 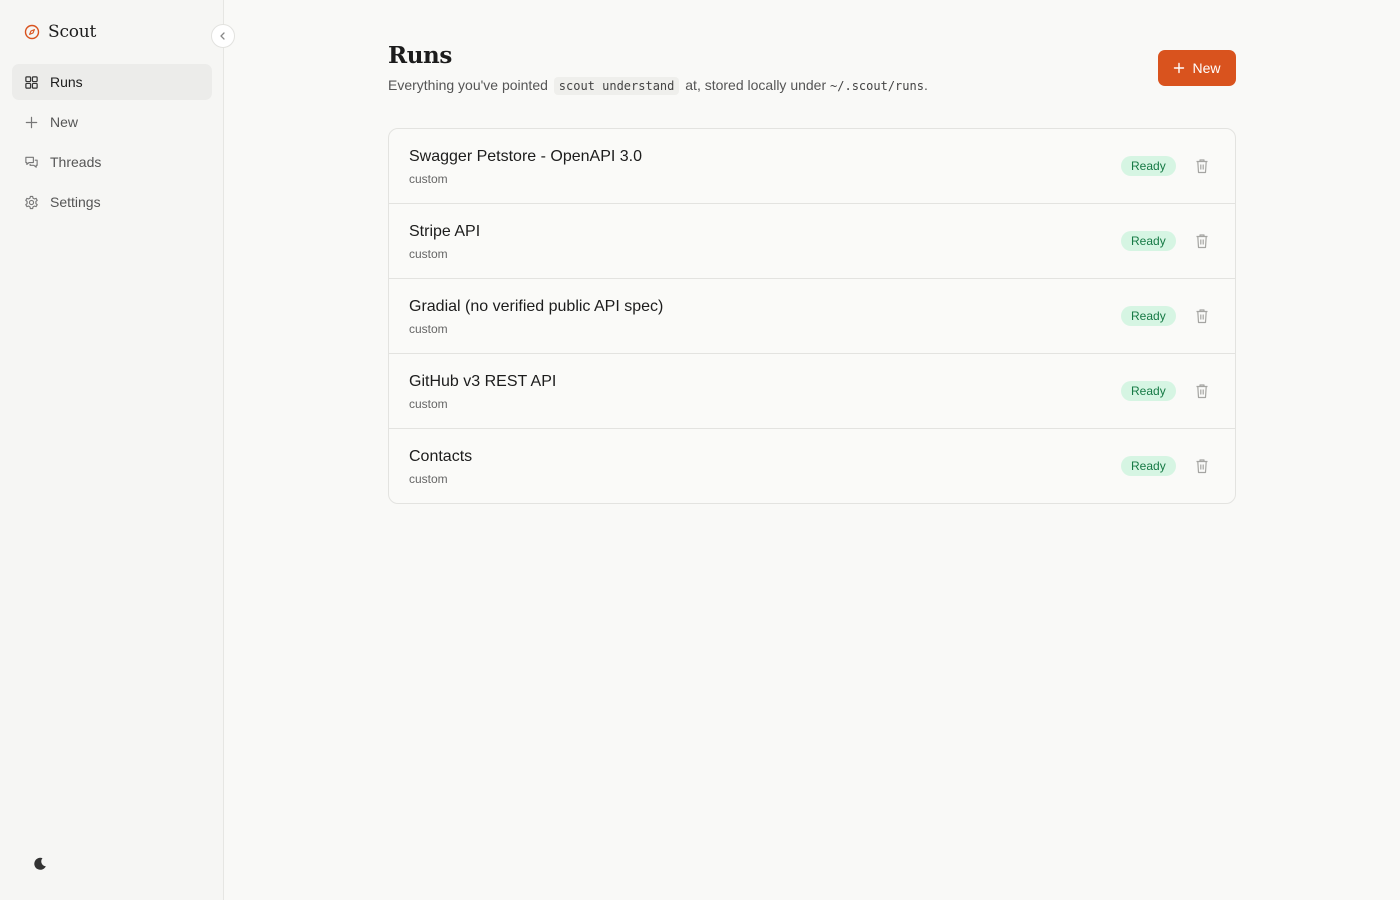 I want to click on subtitle-text: at, stored locally under, so click(x=756, y=85).